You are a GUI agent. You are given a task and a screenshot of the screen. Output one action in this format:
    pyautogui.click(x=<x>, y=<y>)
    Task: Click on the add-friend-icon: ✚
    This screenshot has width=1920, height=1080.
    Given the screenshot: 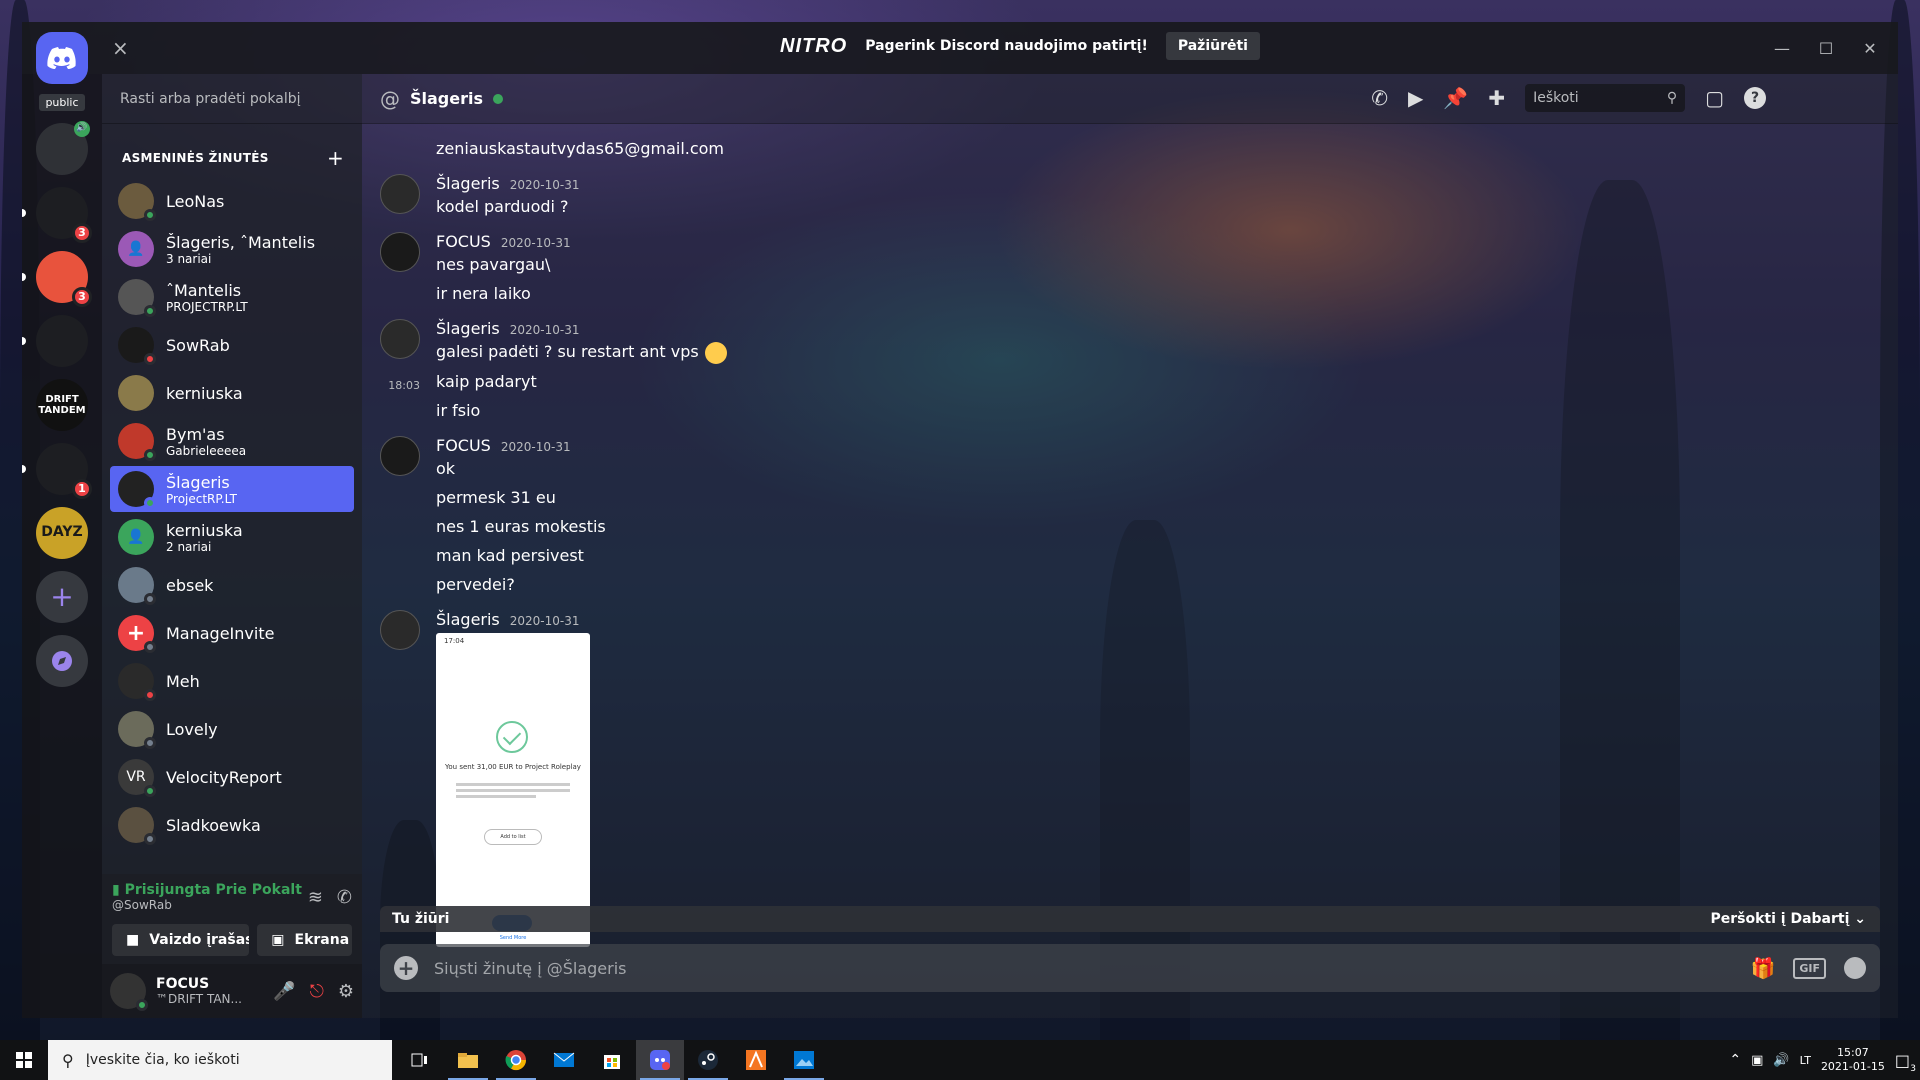 What is the action you would take?
    pyautogui.click(x=1496, y=98)
    